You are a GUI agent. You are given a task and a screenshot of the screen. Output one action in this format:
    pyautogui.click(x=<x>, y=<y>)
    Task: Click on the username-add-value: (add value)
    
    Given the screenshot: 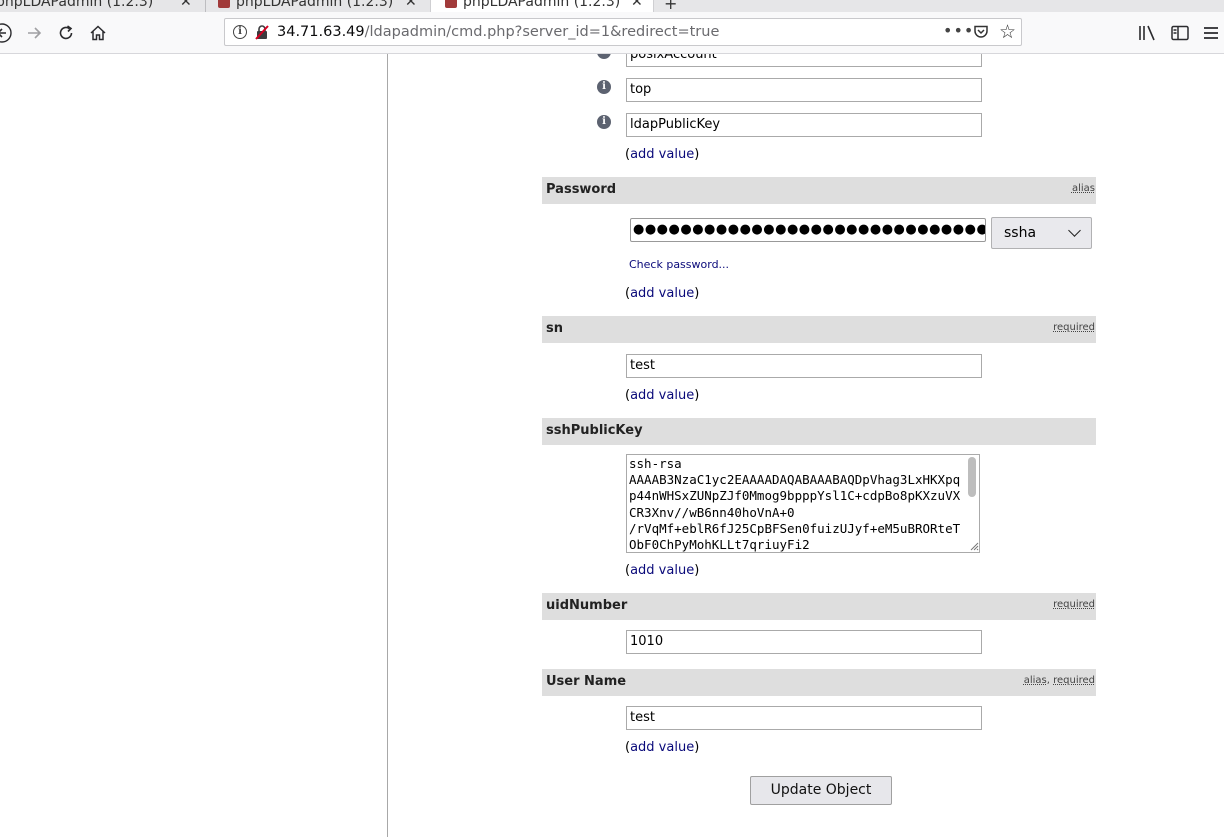 What is the action you would take?
    pyautogui.click(x=662, y=747)
    